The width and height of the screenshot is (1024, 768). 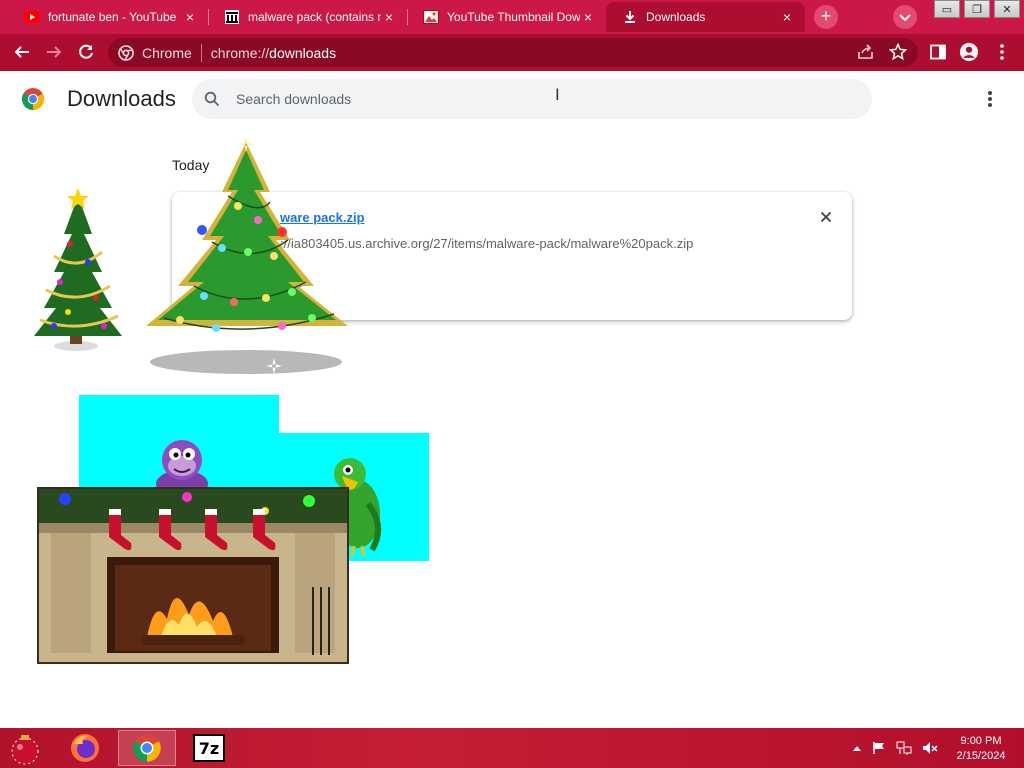 I want to click on search-box, so click(x=532, y=99).